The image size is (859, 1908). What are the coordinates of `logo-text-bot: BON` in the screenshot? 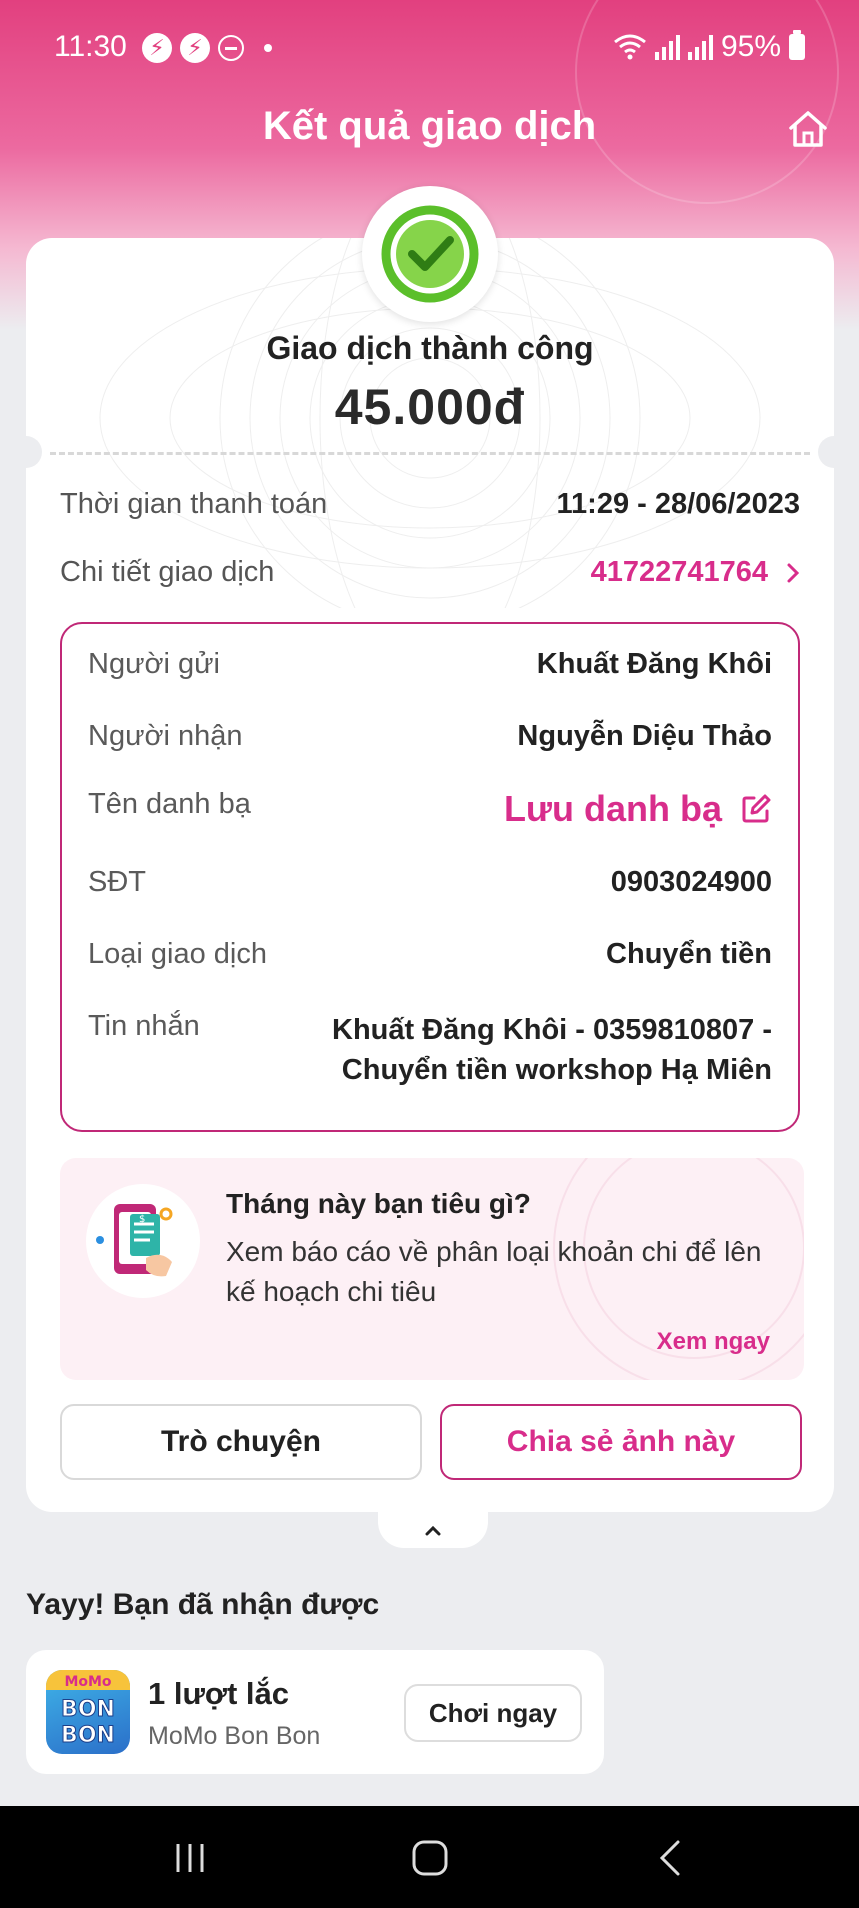 It's located at (88, 1735).